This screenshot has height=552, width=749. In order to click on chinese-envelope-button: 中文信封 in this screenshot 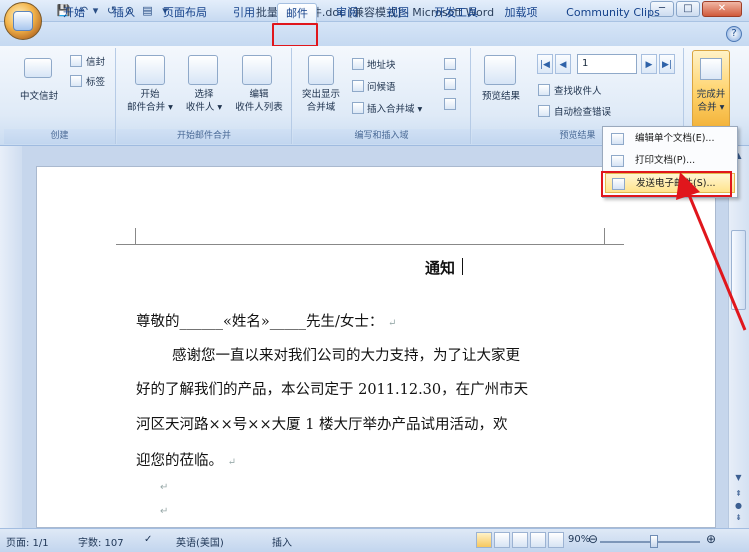, I will do `click(39, 96)`.